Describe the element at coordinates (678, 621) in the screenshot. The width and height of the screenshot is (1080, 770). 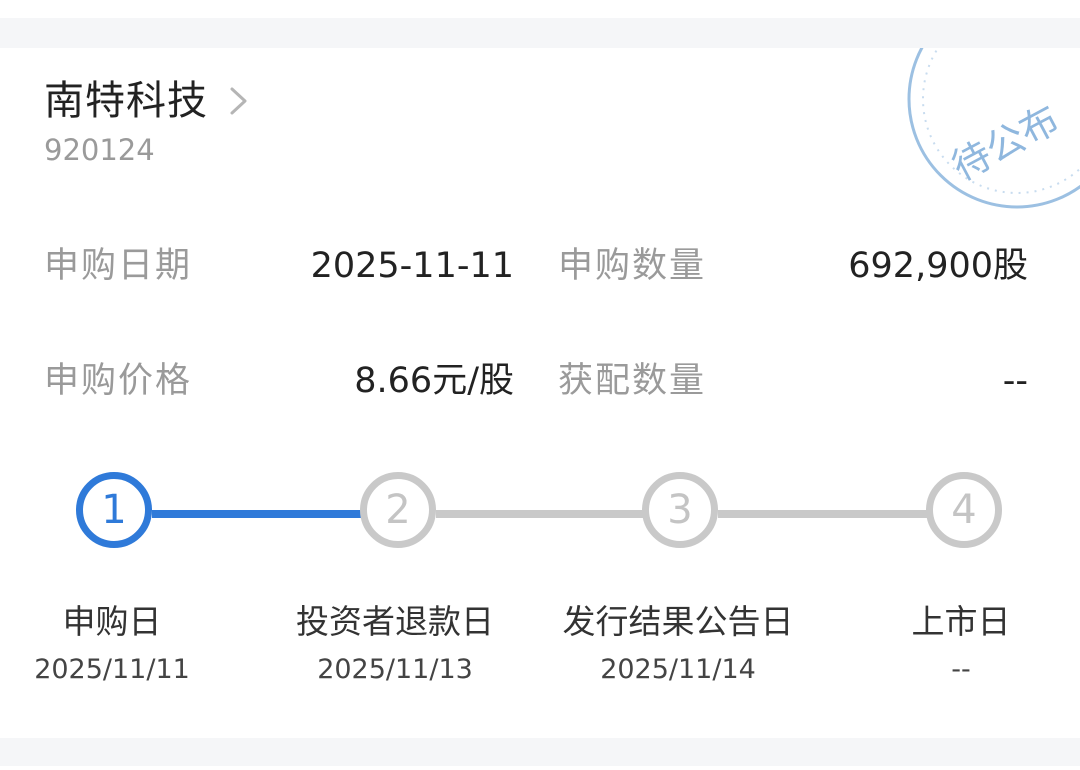
I see `step-3-label: 发行结果公告日` at that location.